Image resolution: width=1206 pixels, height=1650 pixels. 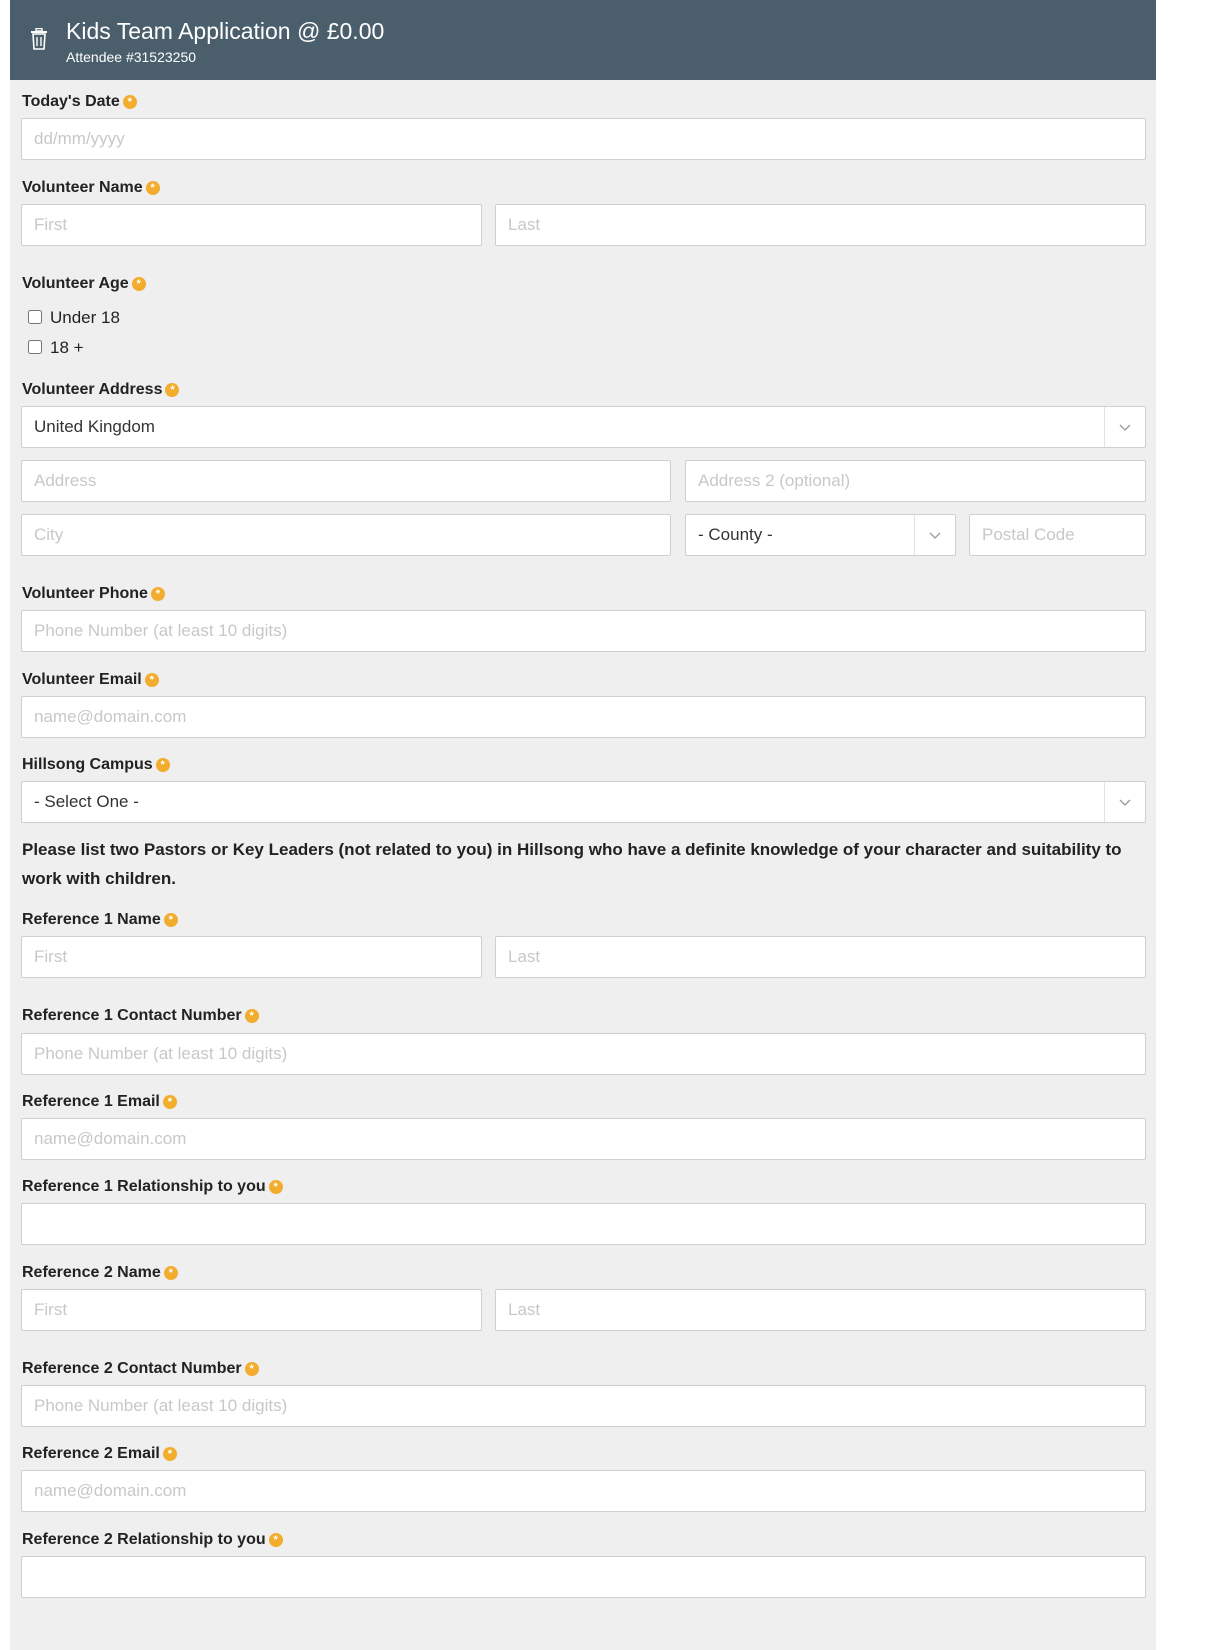 I want to click on age-option-18-plus: 18 +, so click(x=56, y=348).